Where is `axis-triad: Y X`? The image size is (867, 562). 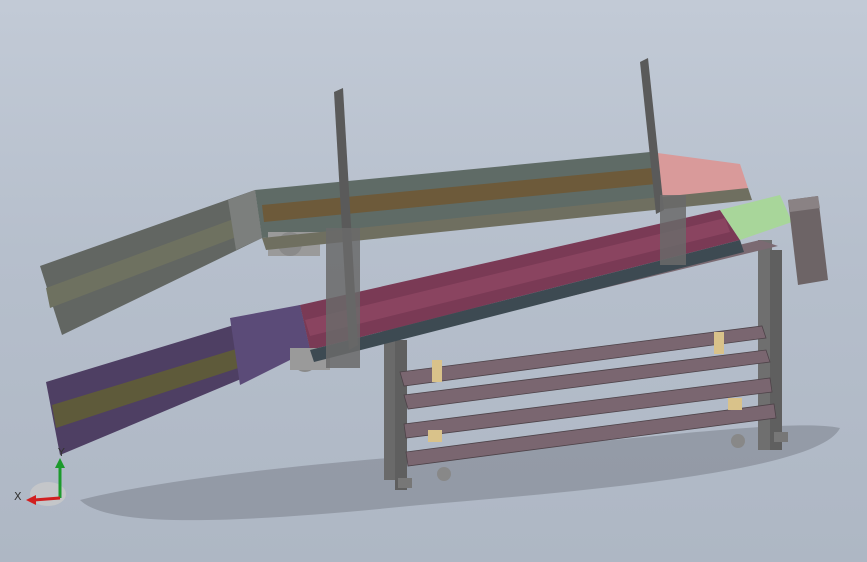 axis-triad: Y X is located at coordinates (40, 476).